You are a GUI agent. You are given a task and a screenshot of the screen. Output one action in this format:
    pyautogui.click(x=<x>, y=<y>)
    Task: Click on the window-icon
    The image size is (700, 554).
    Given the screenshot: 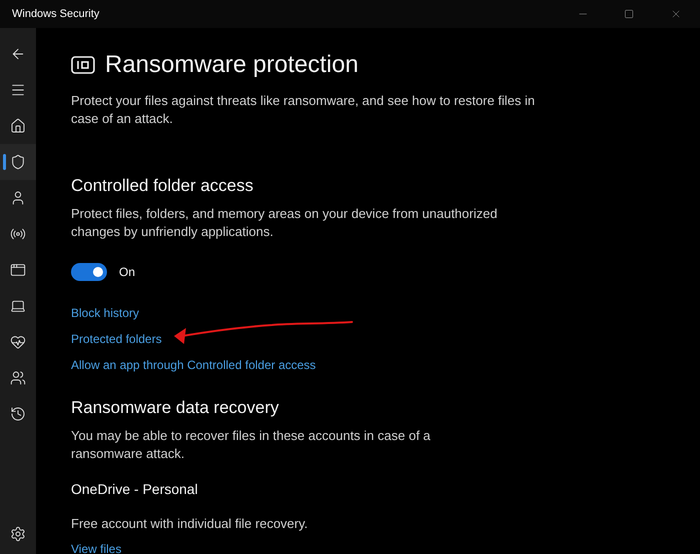 What is the action you would take?
    pyautogui.click(x=18, y=270)
    